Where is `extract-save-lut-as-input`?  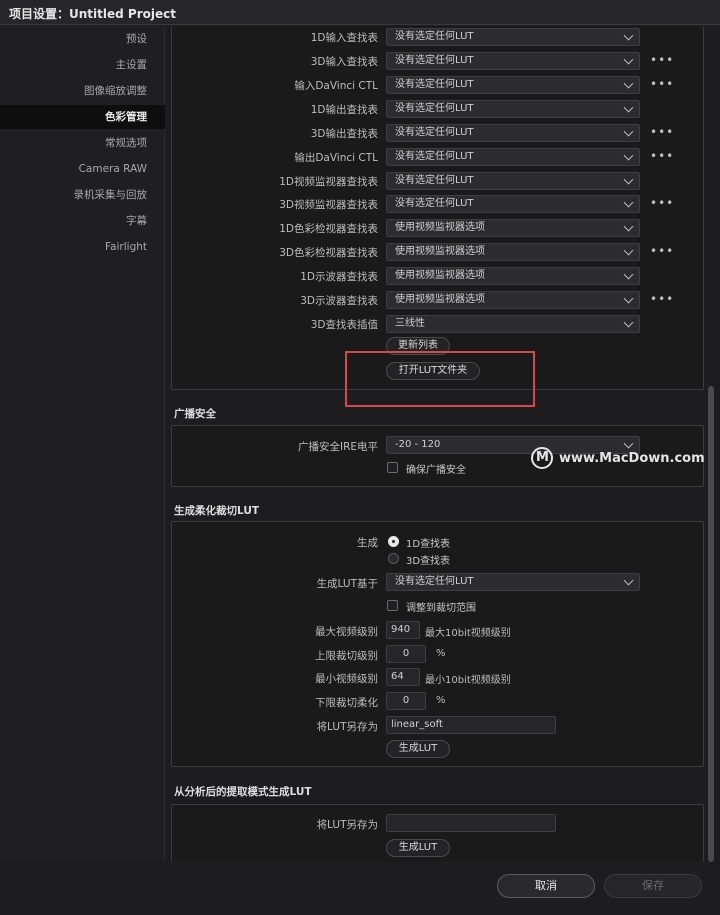
extract-save-lut-as-input is located at coordinates (471, 823).